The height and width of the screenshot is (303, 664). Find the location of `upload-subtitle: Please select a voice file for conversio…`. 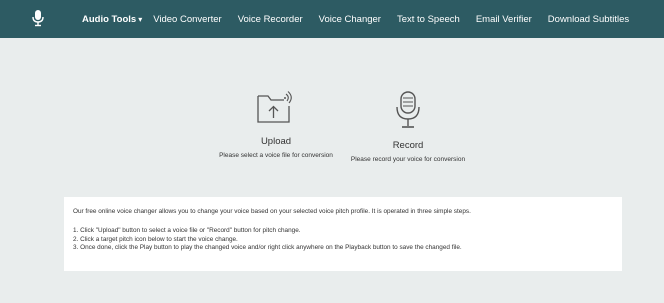

upload-subtitle: Please select a voice file for conversio… is located at coordinates (276, 155).